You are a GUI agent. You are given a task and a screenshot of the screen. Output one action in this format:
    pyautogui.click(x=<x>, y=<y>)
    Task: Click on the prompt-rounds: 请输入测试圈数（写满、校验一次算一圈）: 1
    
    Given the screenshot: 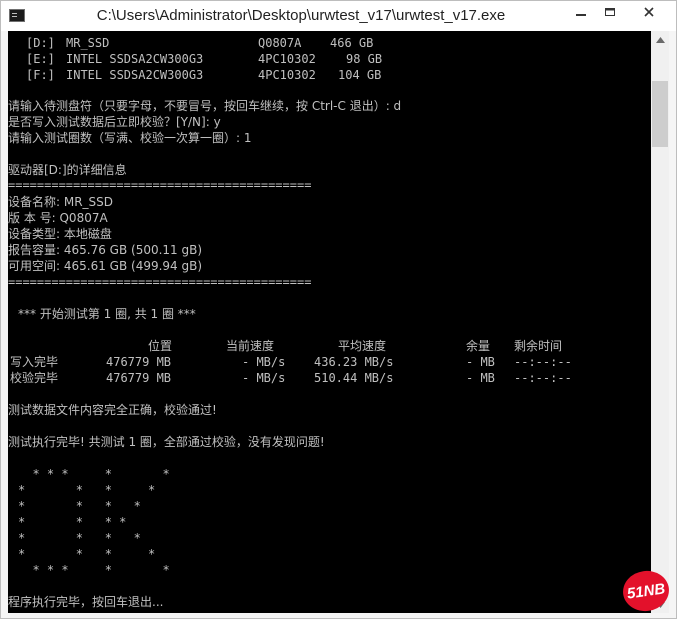 What is the action you would take?
    pyautogui.click(x=130, y=138)
    